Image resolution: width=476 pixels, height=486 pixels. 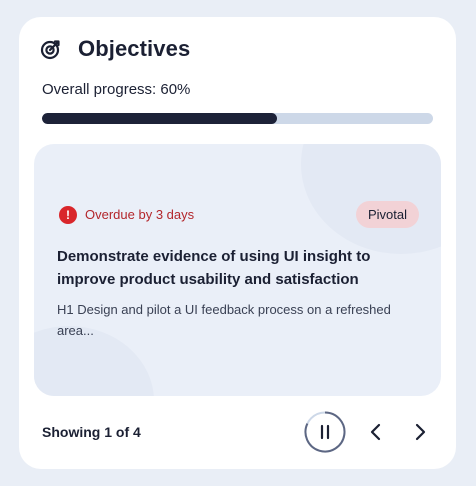 What do you see at coordinates (371, 199) in the screenshot?
I see `decorative-shape` at bounding box center [371, 199].